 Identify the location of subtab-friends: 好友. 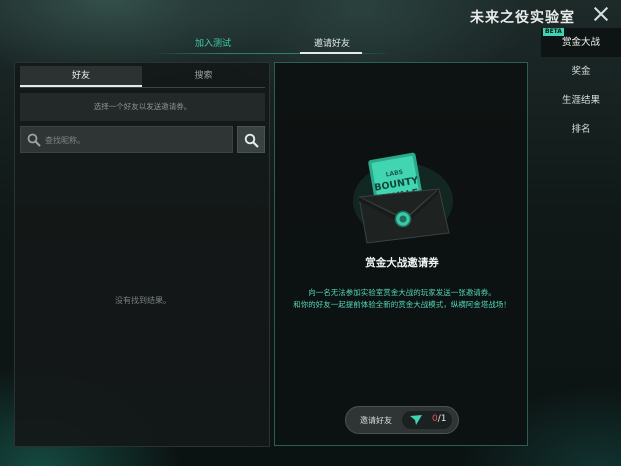
(81, 76).